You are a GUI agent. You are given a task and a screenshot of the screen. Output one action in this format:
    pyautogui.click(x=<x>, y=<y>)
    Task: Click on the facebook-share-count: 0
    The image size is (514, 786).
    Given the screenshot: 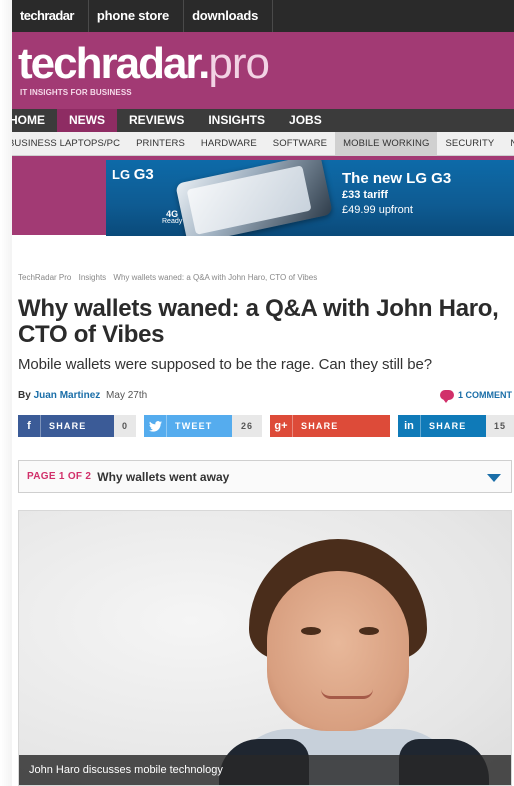 What is the action you would take?
    pyautogui.click(x=125, y=426)
    